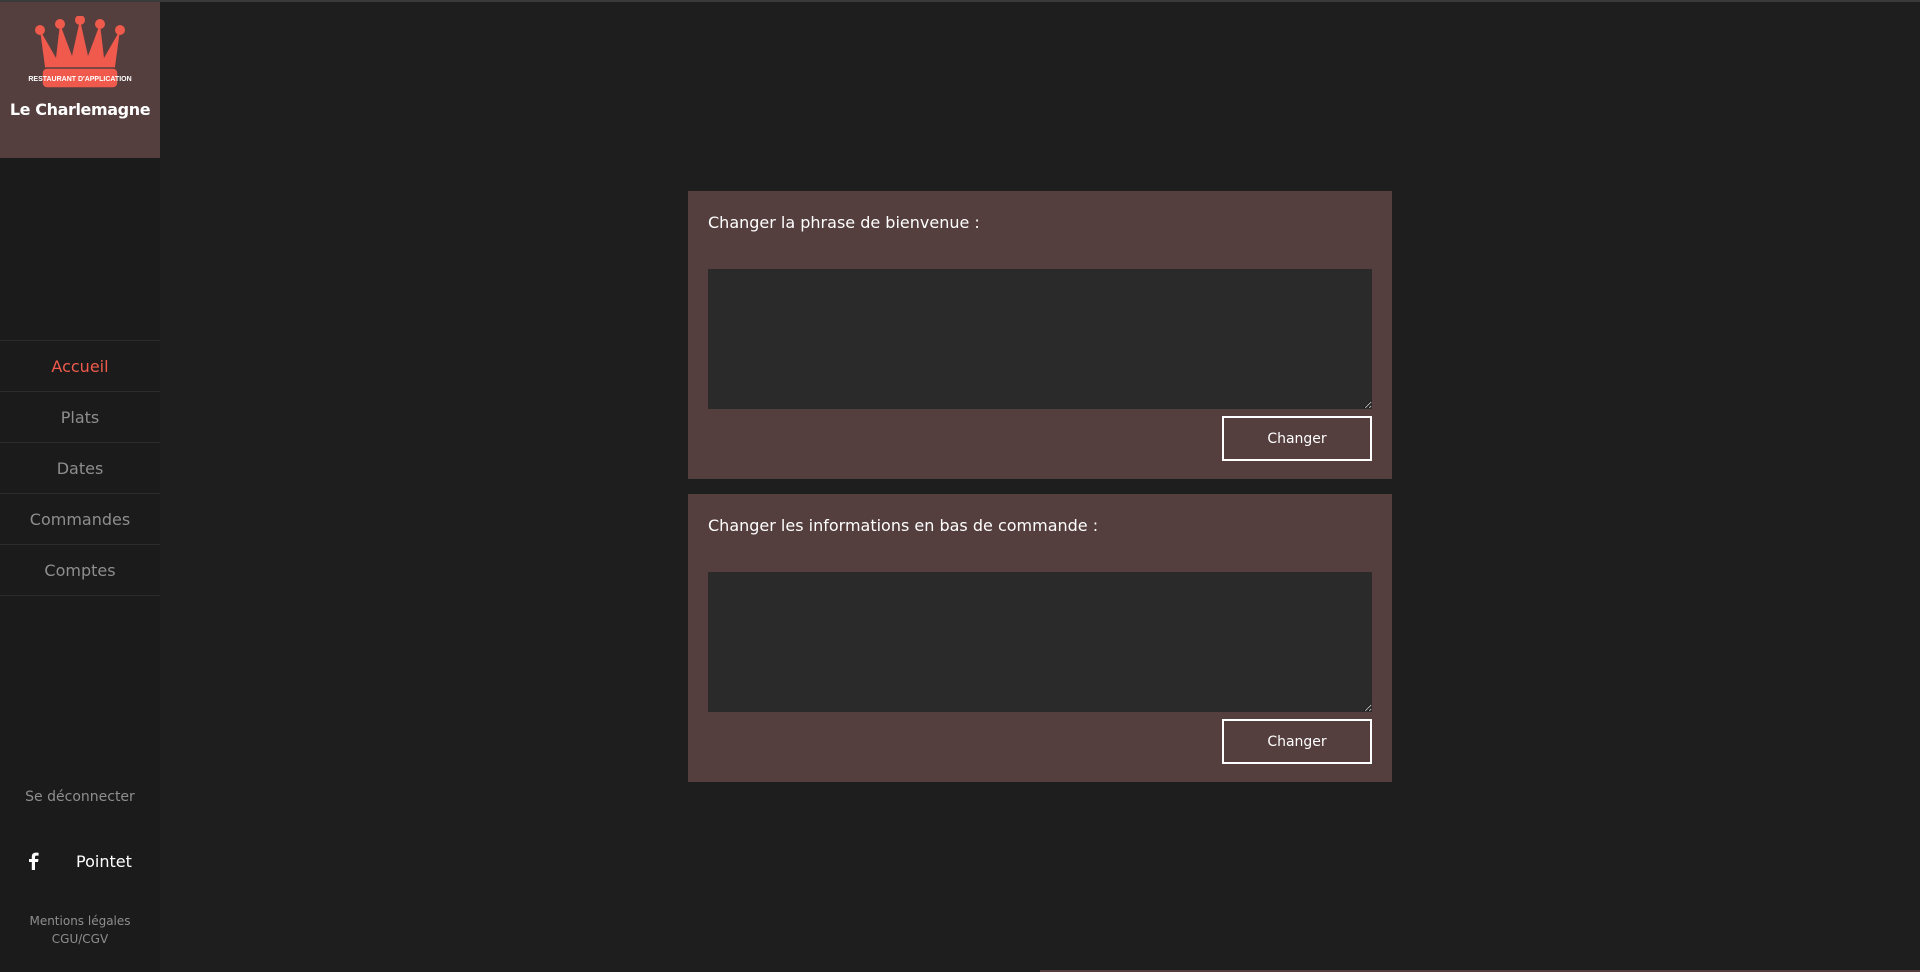 This screenshot has width=1920, height=972. I want to click on badge-text: RESTAURANT D'APPLICATION, so click(79, 79).